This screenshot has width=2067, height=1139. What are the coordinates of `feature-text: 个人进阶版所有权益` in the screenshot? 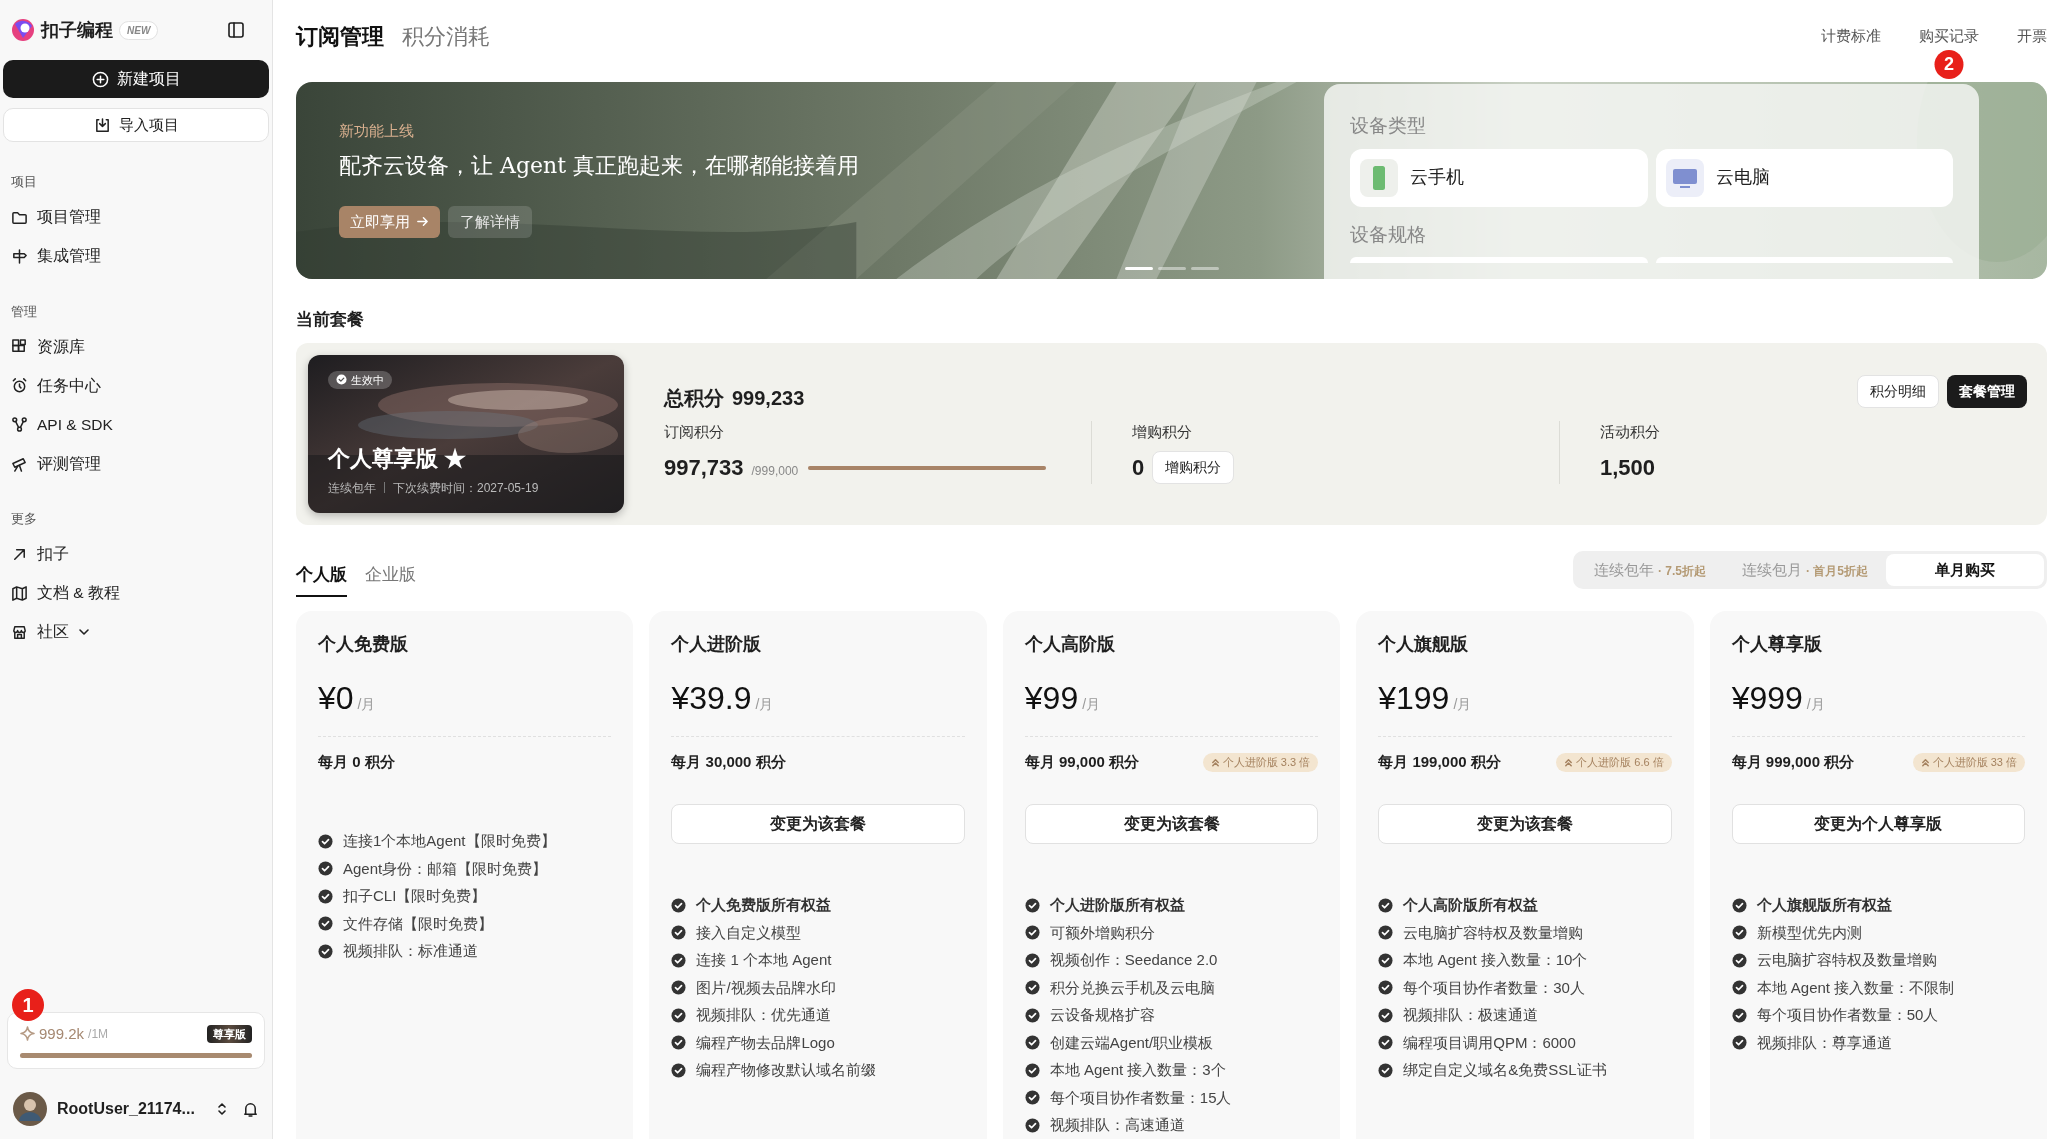 It's located at (1117, 905).